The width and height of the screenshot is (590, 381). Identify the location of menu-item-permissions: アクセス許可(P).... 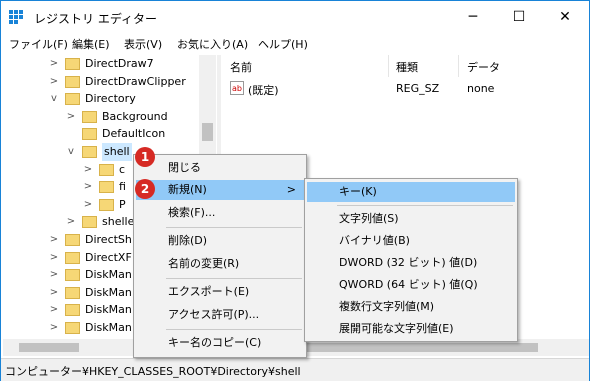
(220, 315).